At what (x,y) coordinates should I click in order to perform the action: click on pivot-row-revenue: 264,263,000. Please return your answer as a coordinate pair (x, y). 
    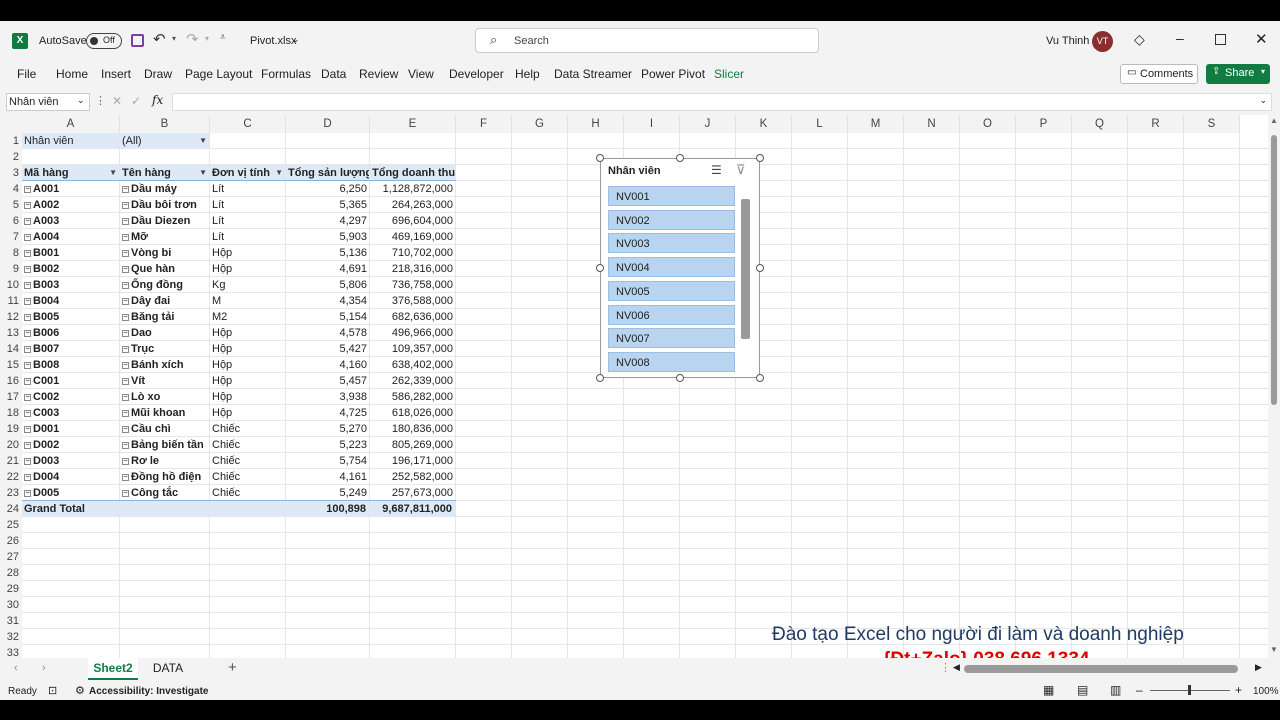
    Looking at the image, I should click on (412, 205).